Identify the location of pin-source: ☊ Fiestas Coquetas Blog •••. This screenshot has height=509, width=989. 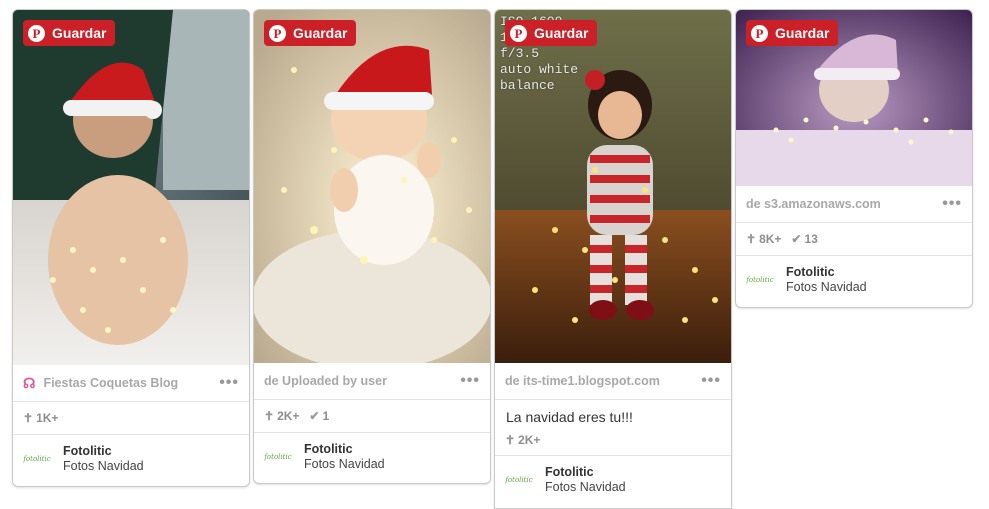
(131, 383).